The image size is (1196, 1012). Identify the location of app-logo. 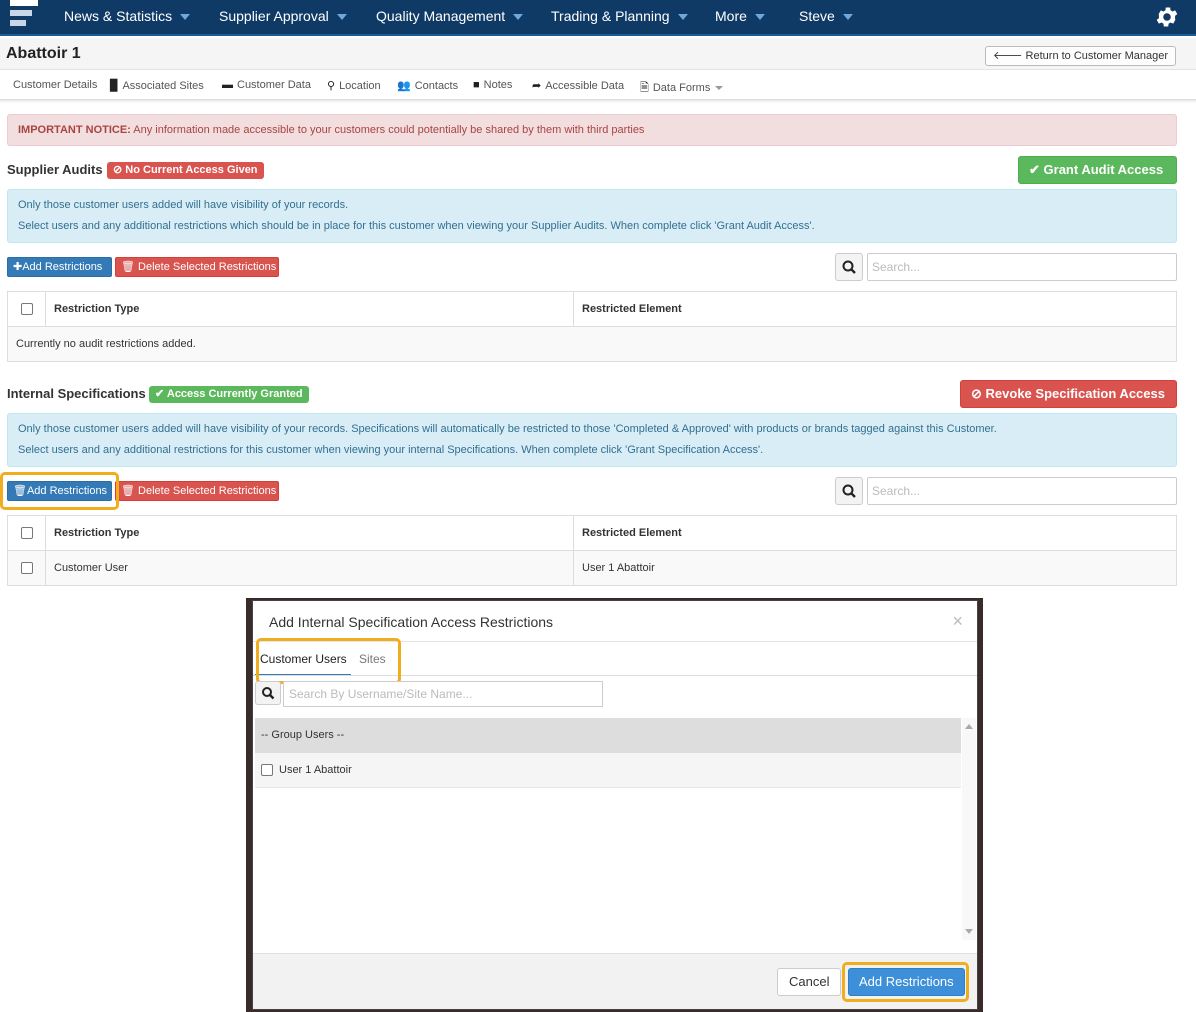
(24, 15).